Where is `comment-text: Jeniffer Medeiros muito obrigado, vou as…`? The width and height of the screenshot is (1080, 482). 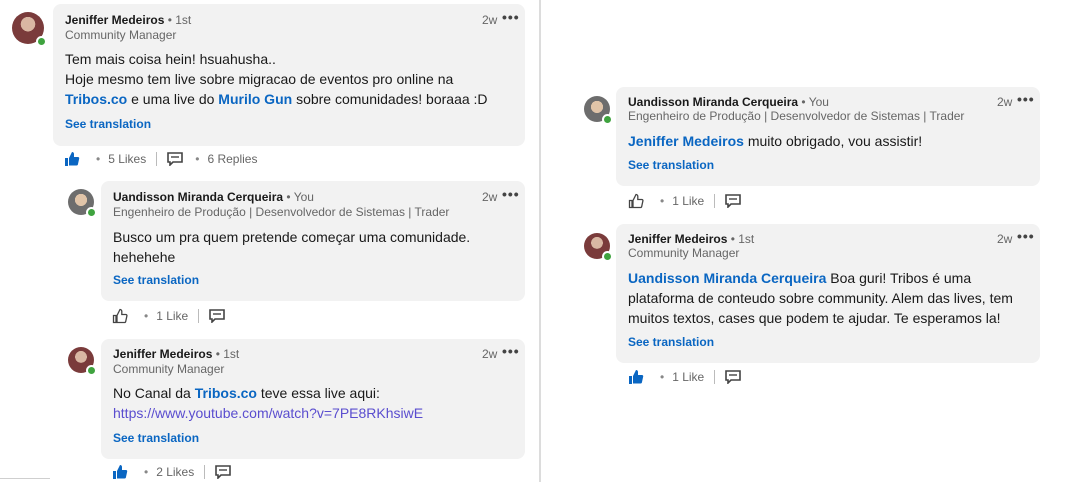 comment-text: Jeniffer Medeiros muito obrigado, vou as… is located at coordinates (828, 141).